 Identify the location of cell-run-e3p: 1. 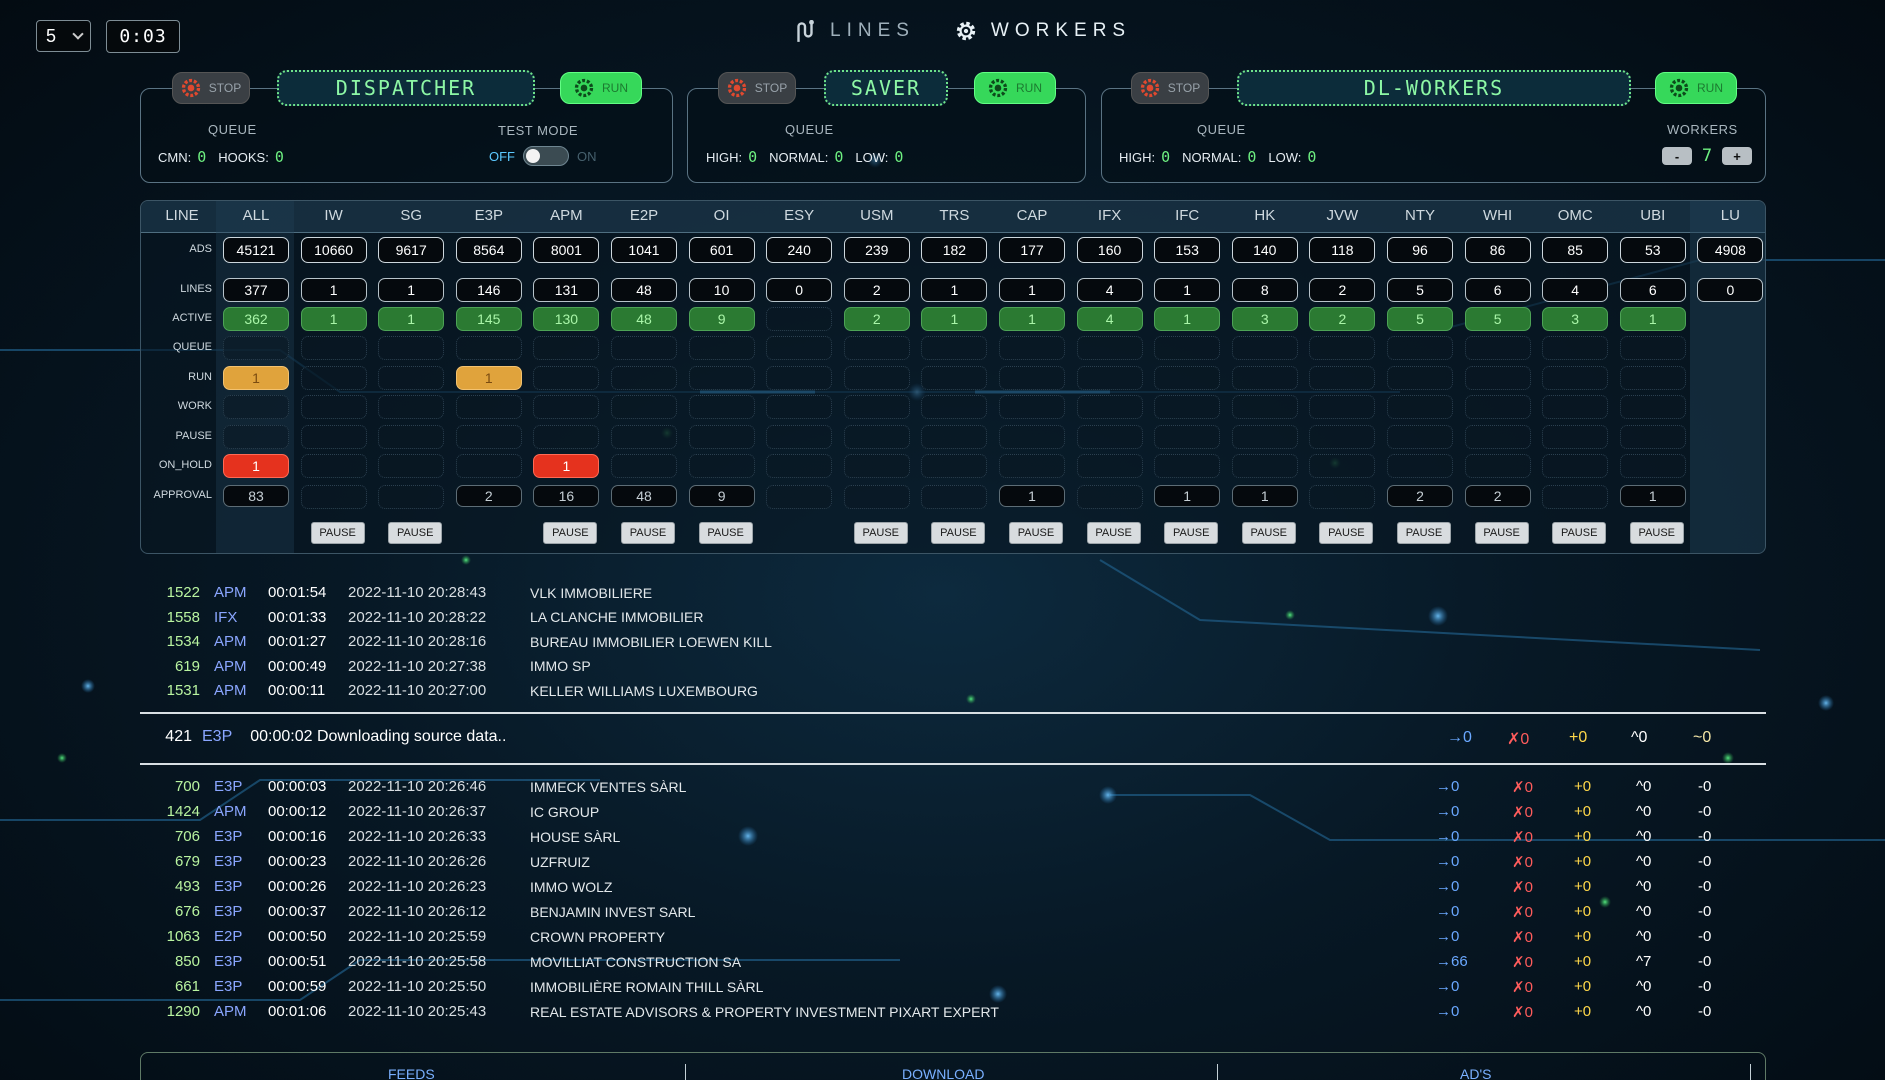
(488, 378).